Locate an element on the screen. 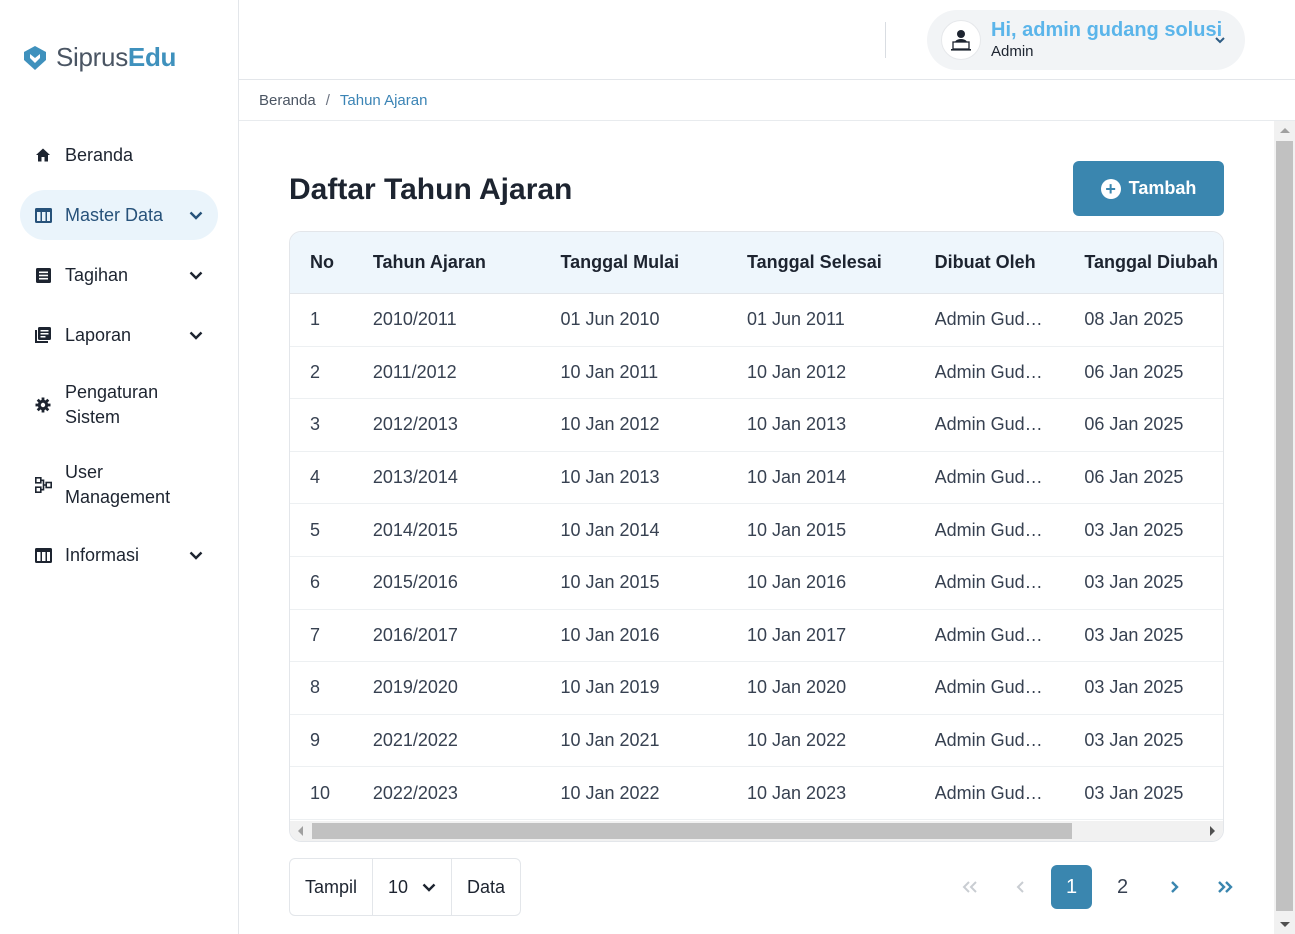 This screenshot has height=934, width=1295. sidebar-item-user-management: User Management is located at coordinates (119, 485).